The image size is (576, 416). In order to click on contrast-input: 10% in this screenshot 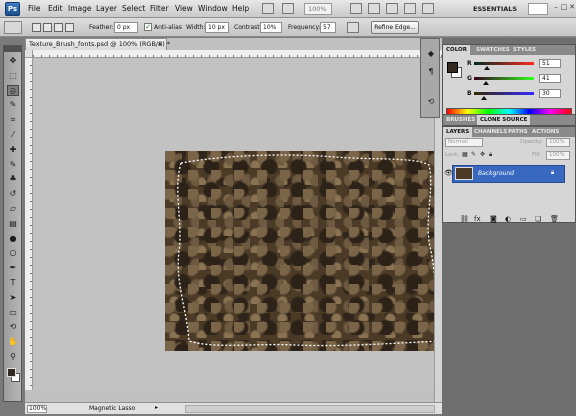, I will do `click(271, 27)`.